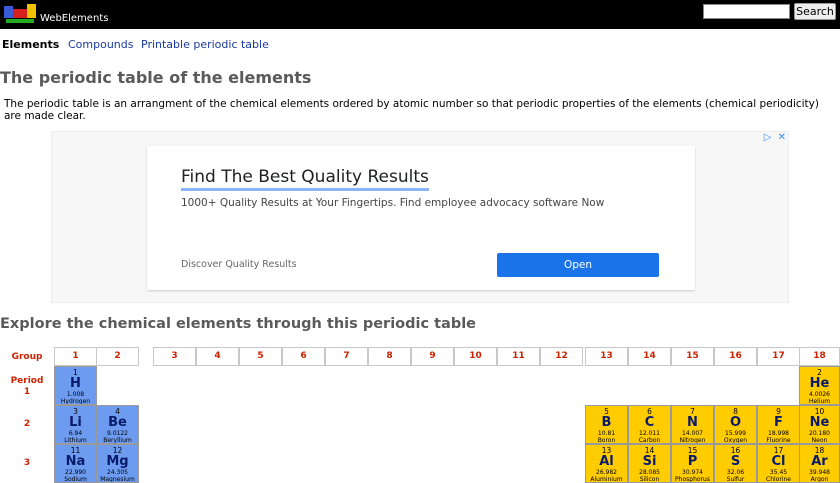 The image size is (840, 483). I want to click on element-wt: 18.998, so click(778, 433).